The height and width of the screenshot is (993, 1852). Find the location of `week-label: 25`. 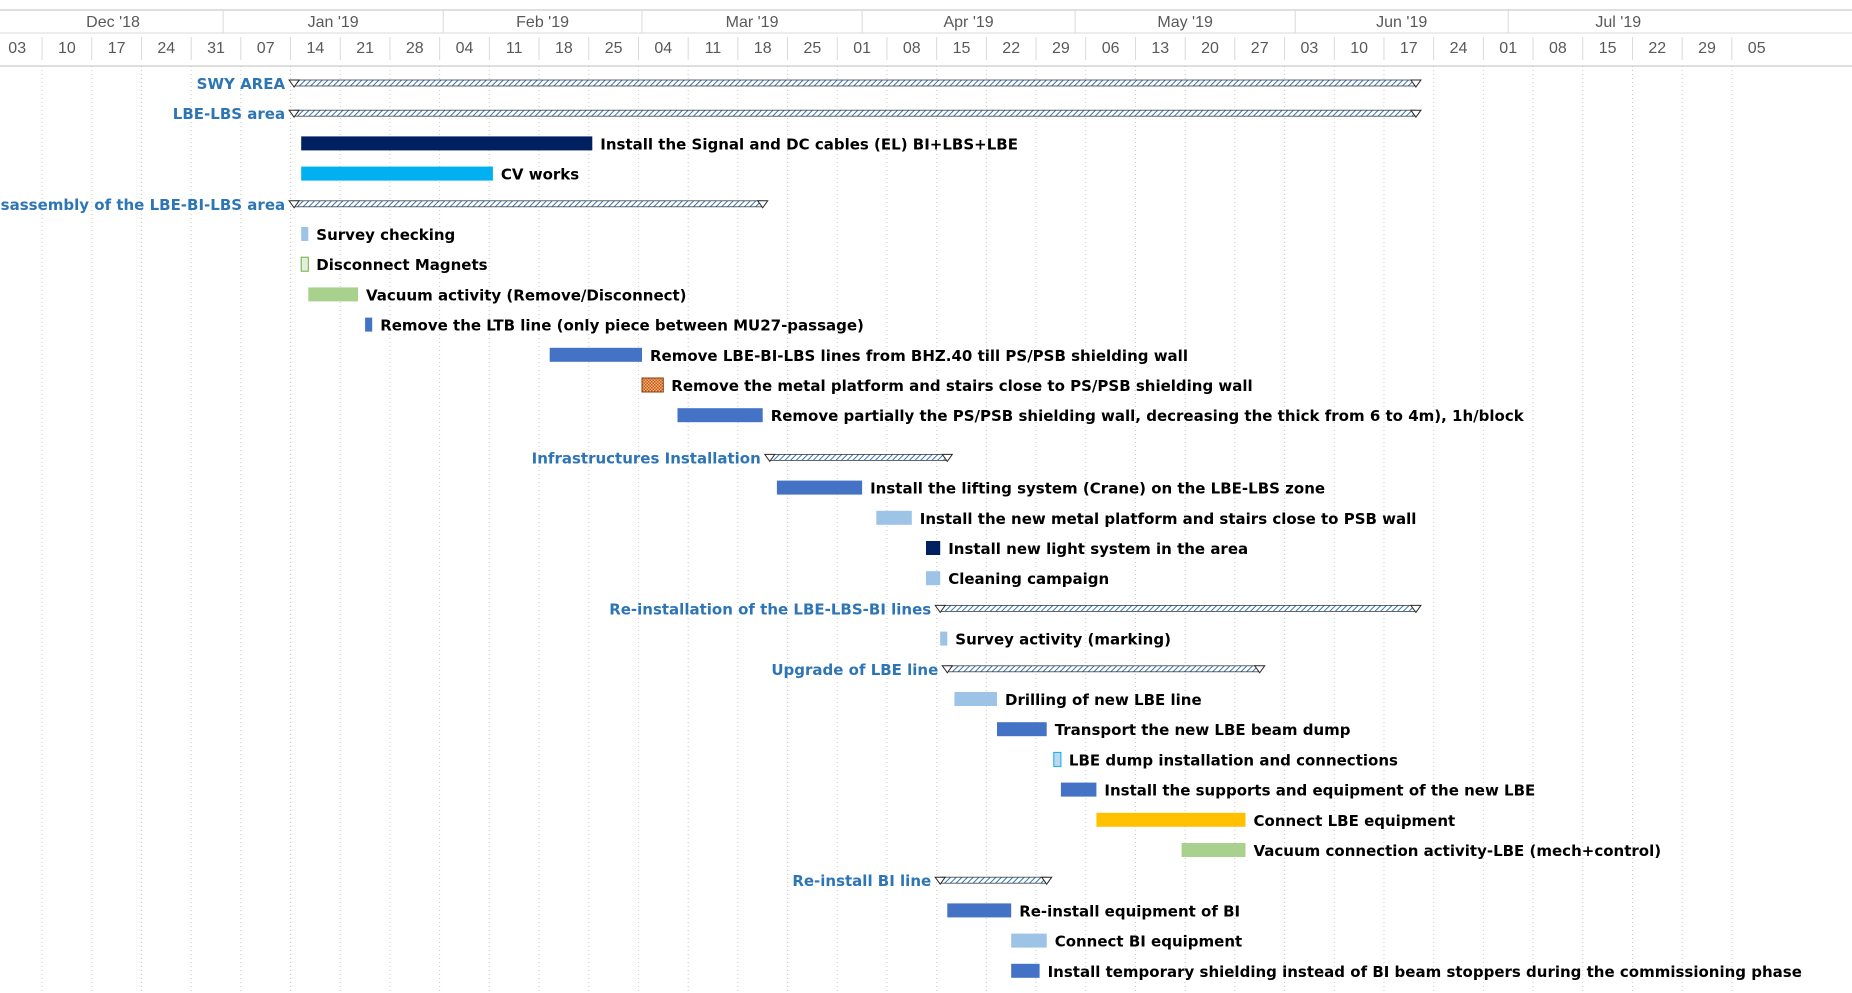

week-label: 25 is located at coordinates (614, 48).